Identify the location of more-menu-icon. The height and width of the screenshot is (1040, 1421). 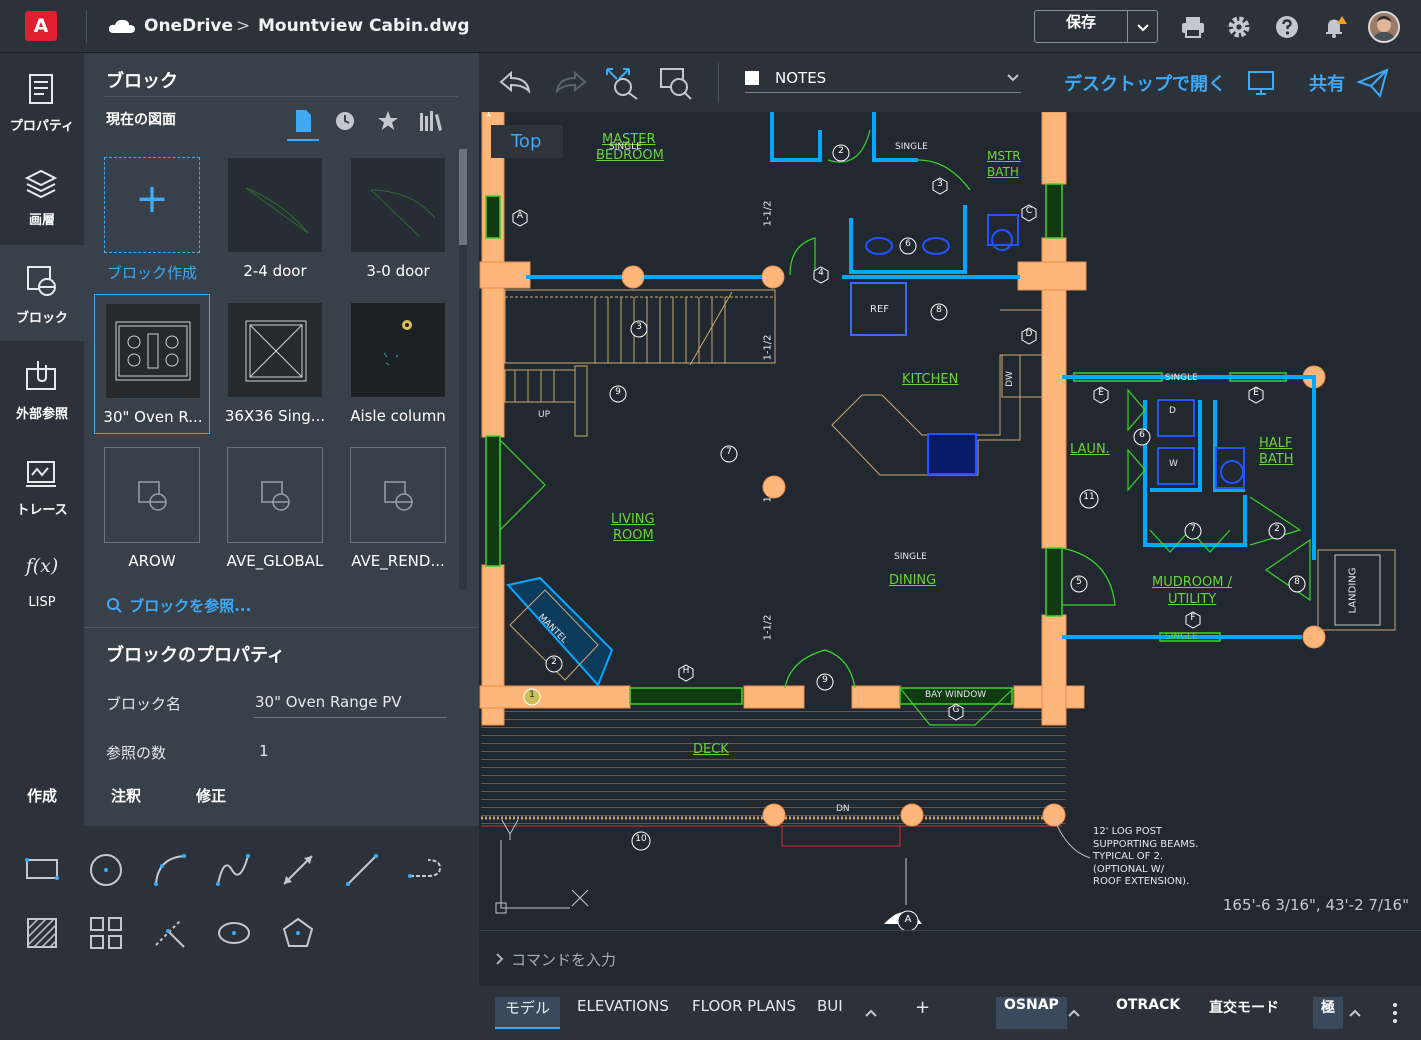
(1395, 1013).